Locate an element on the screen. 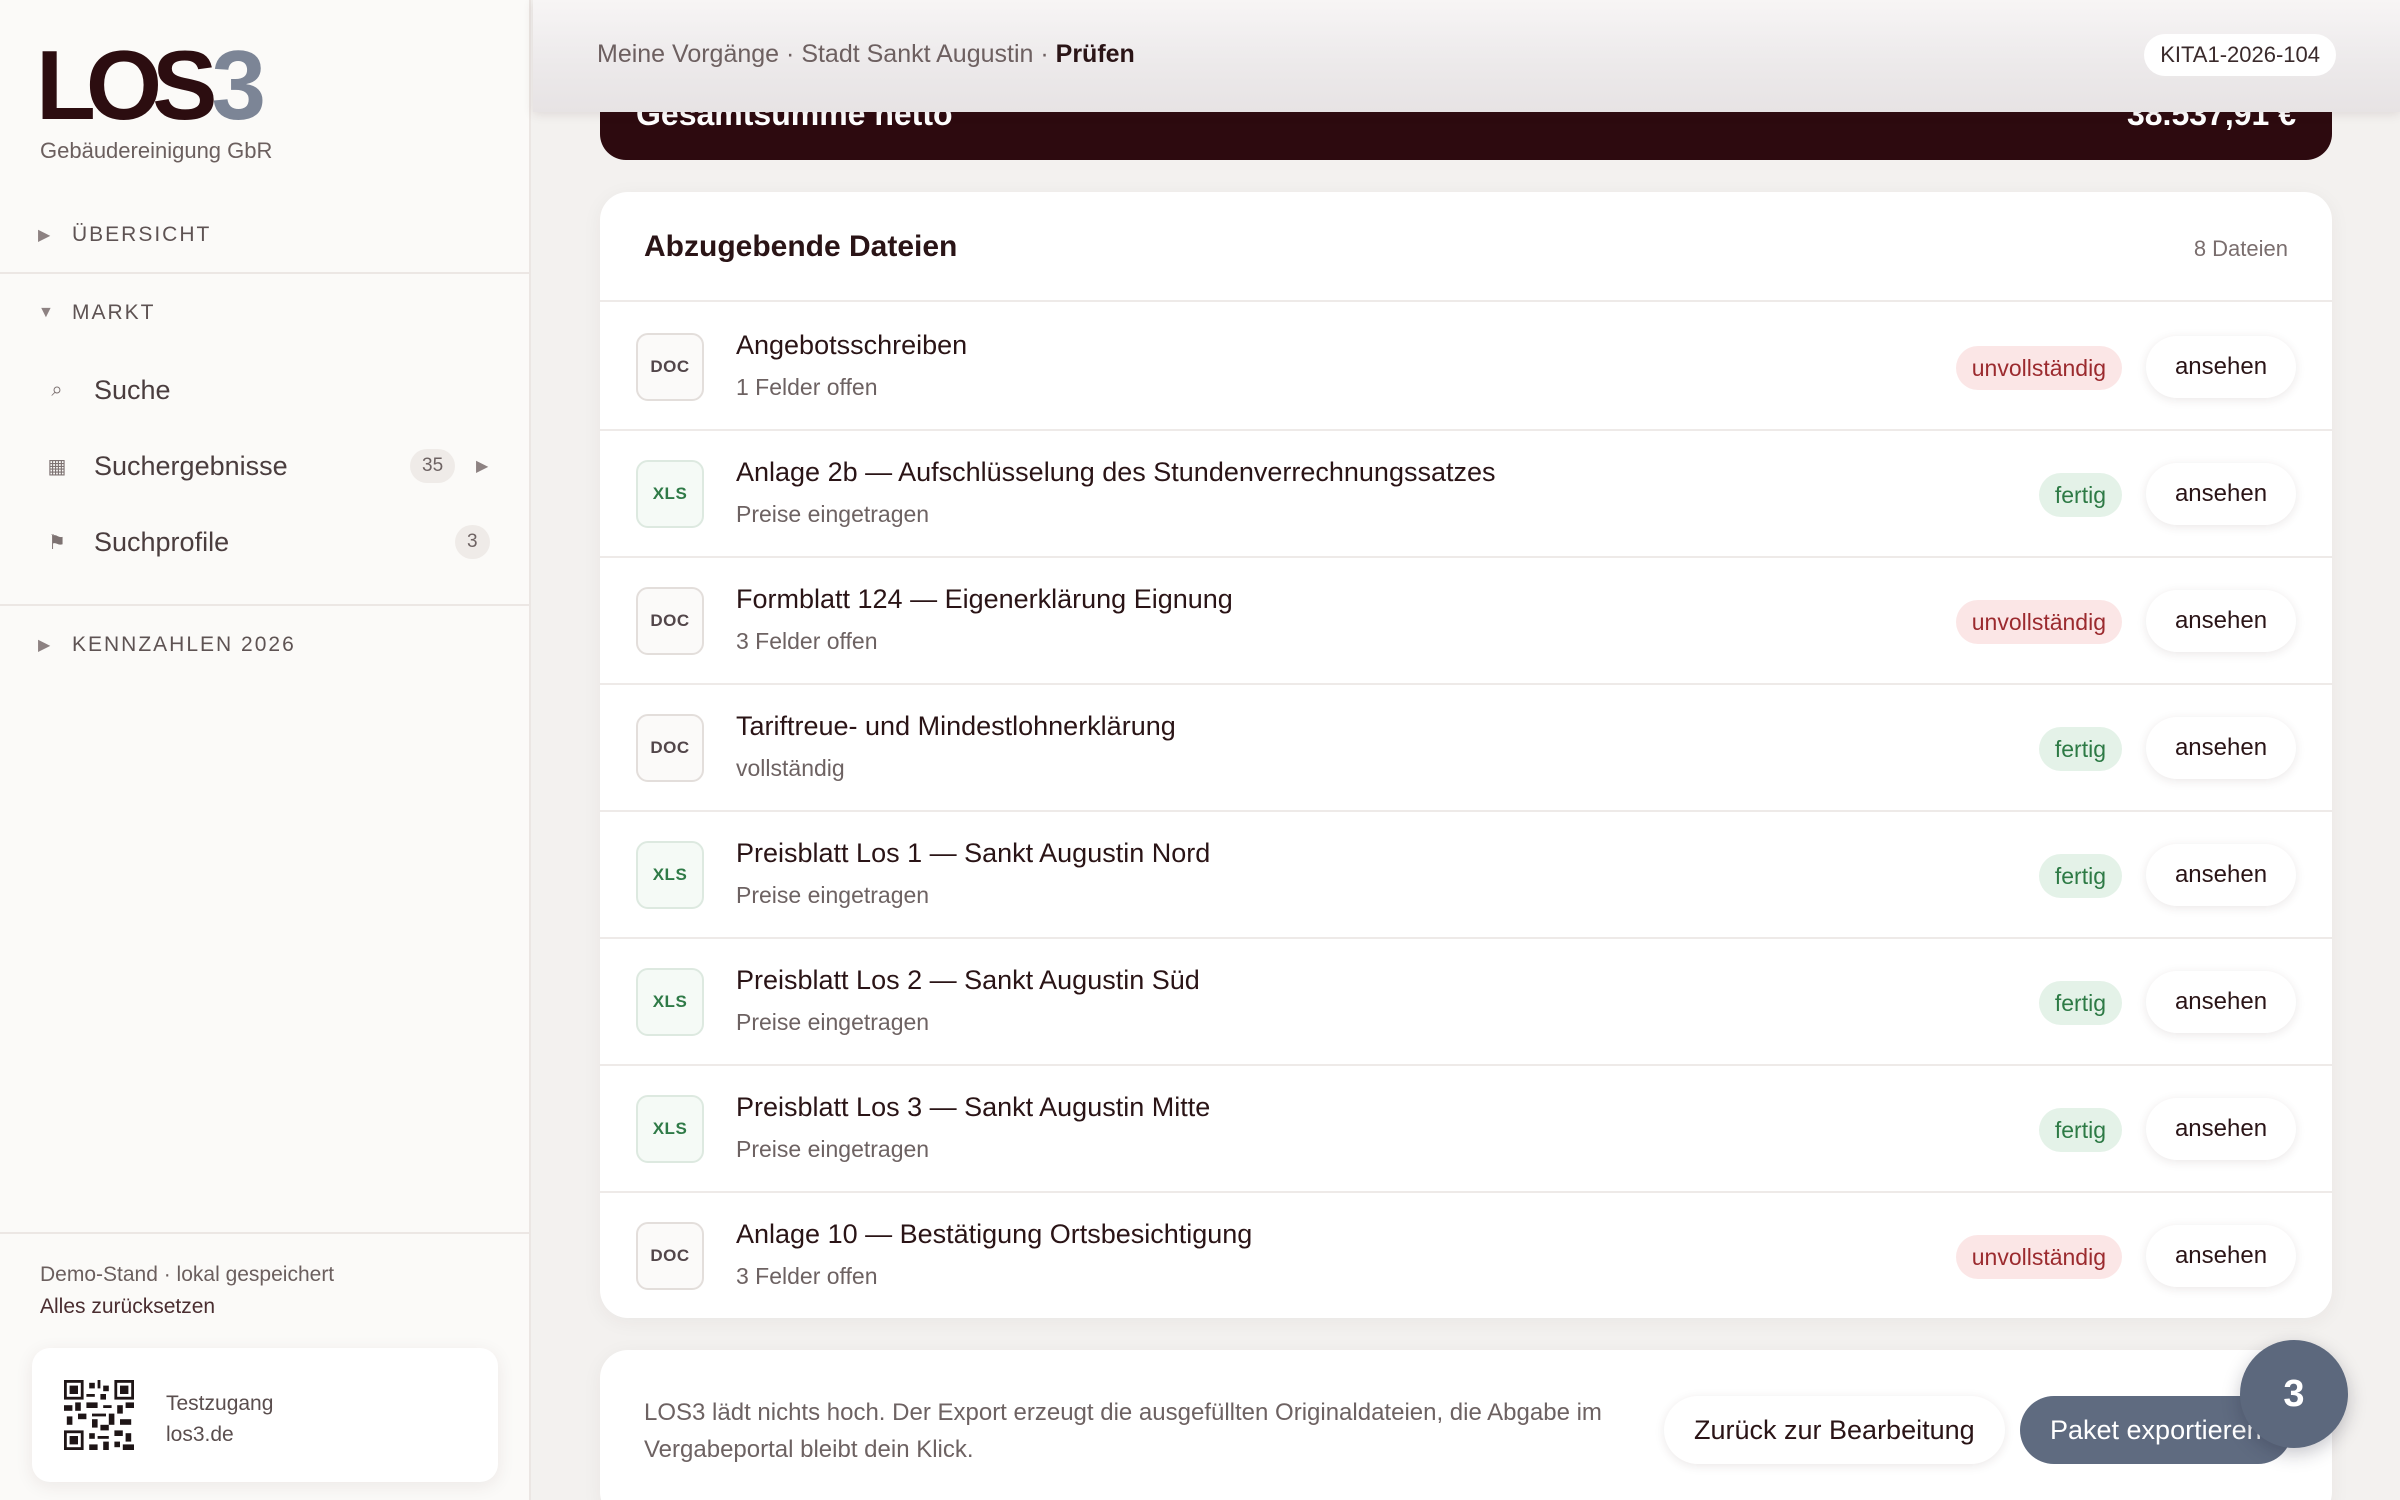 The height and width of the screenshot is (1500, 2400). count-badge: 3 is located at coordinates (472, 542).